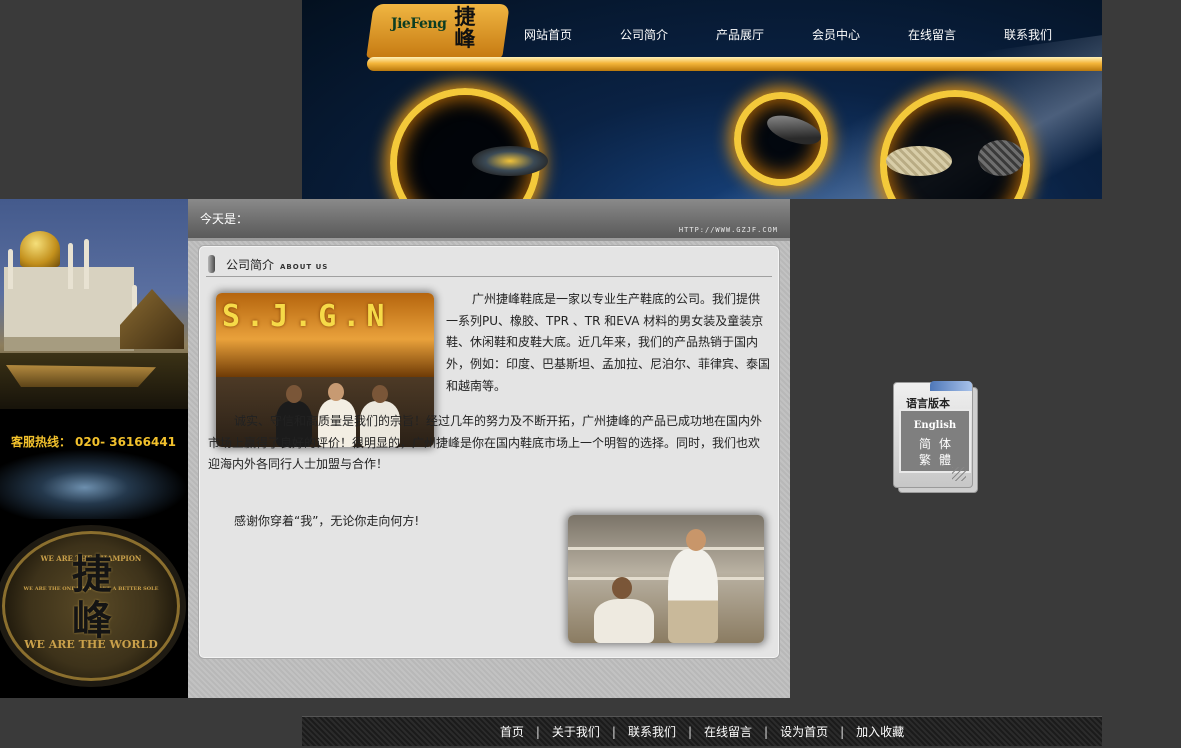 The image size is (1181, 748). What do you see at coordinates (465, 27) in the screenshot?
I see `logo-cjk-text: 捷峰` at bounding box center [465, 27].